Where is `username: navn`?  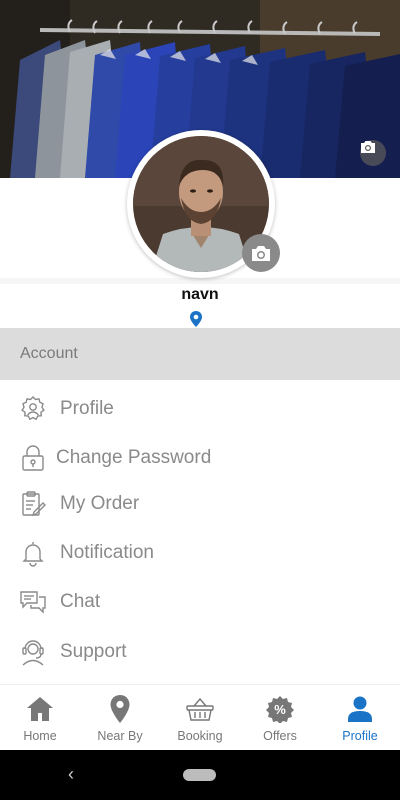 username: navn is located at coordinates (200, 294).